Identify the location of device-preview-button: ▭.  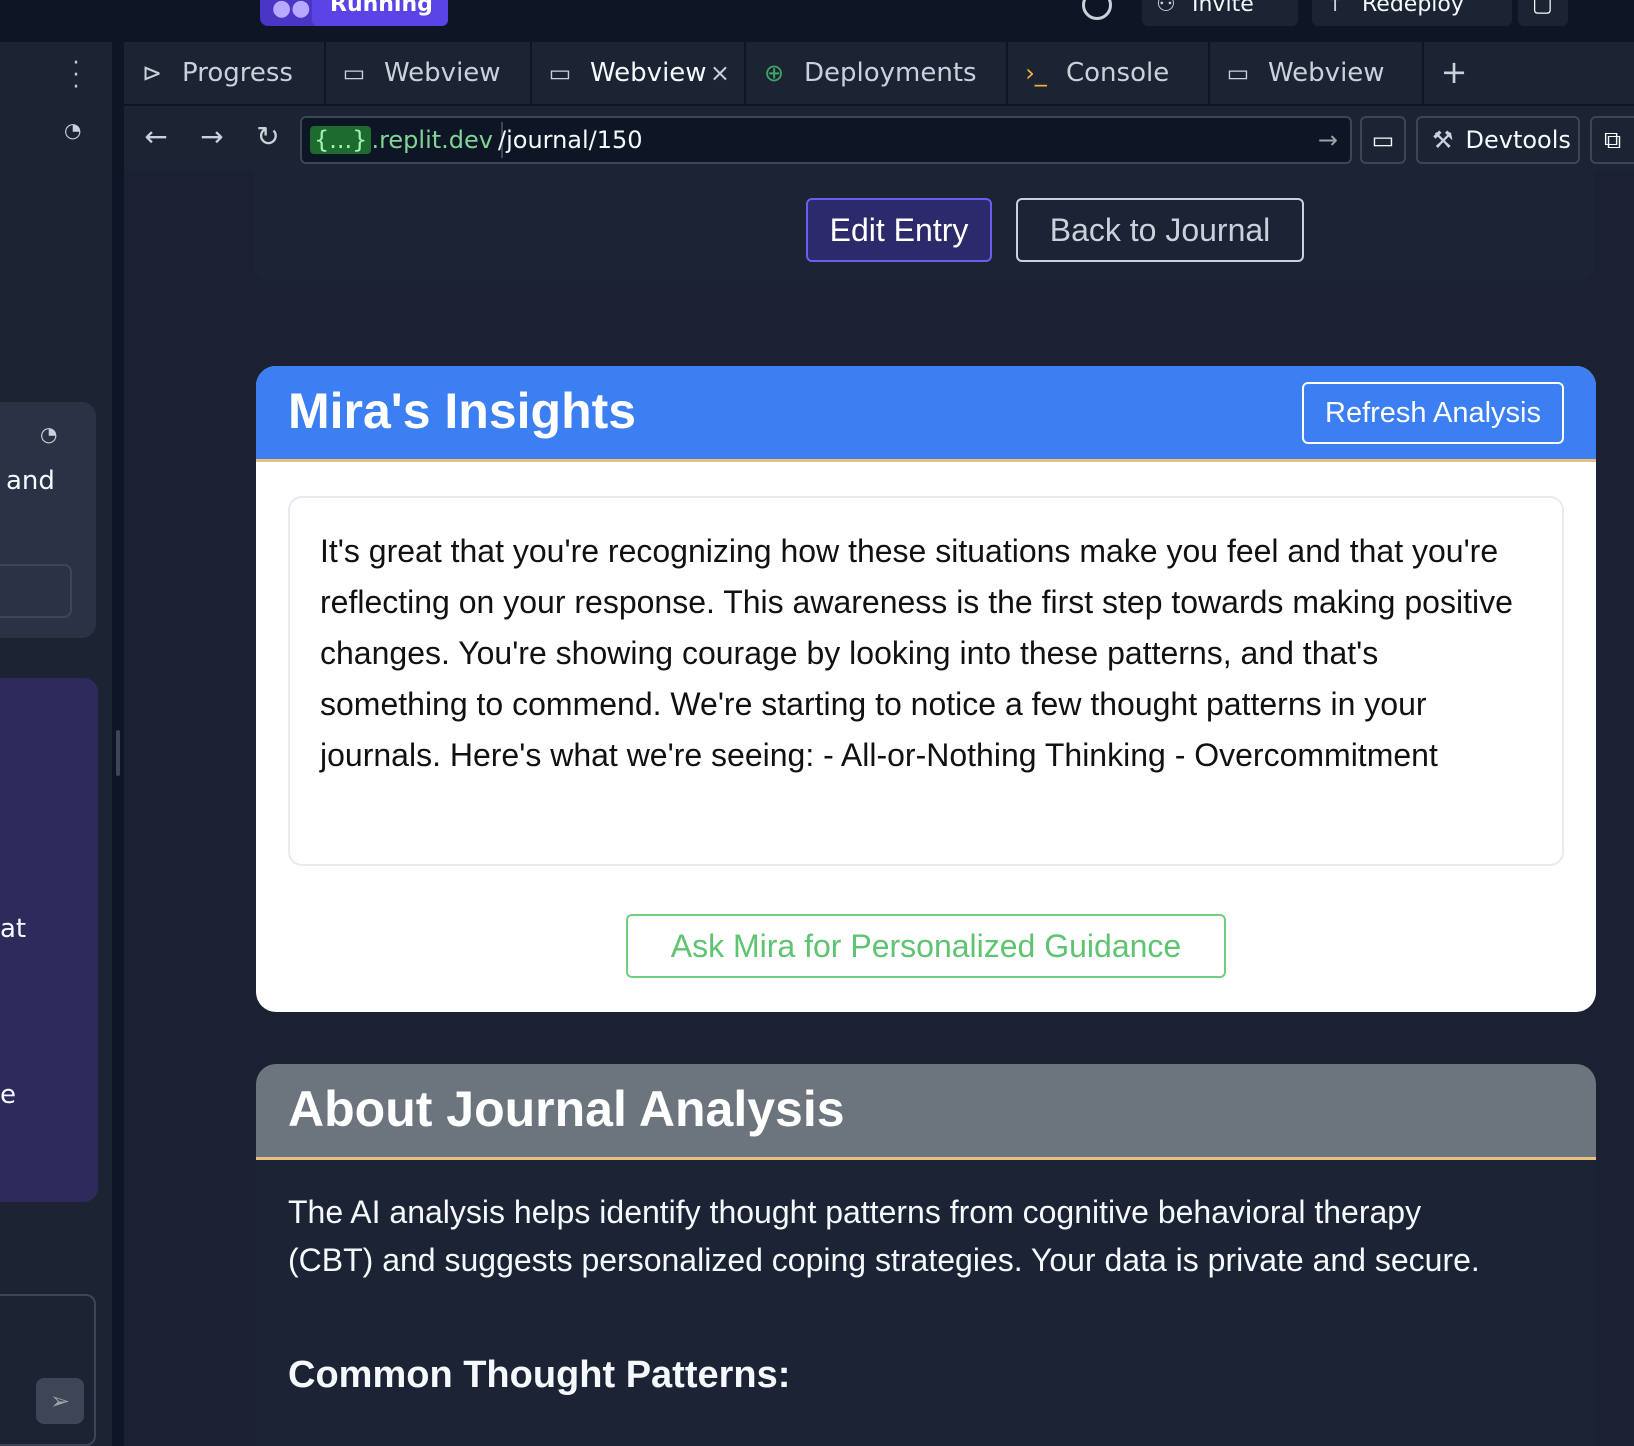
(1383, 140).